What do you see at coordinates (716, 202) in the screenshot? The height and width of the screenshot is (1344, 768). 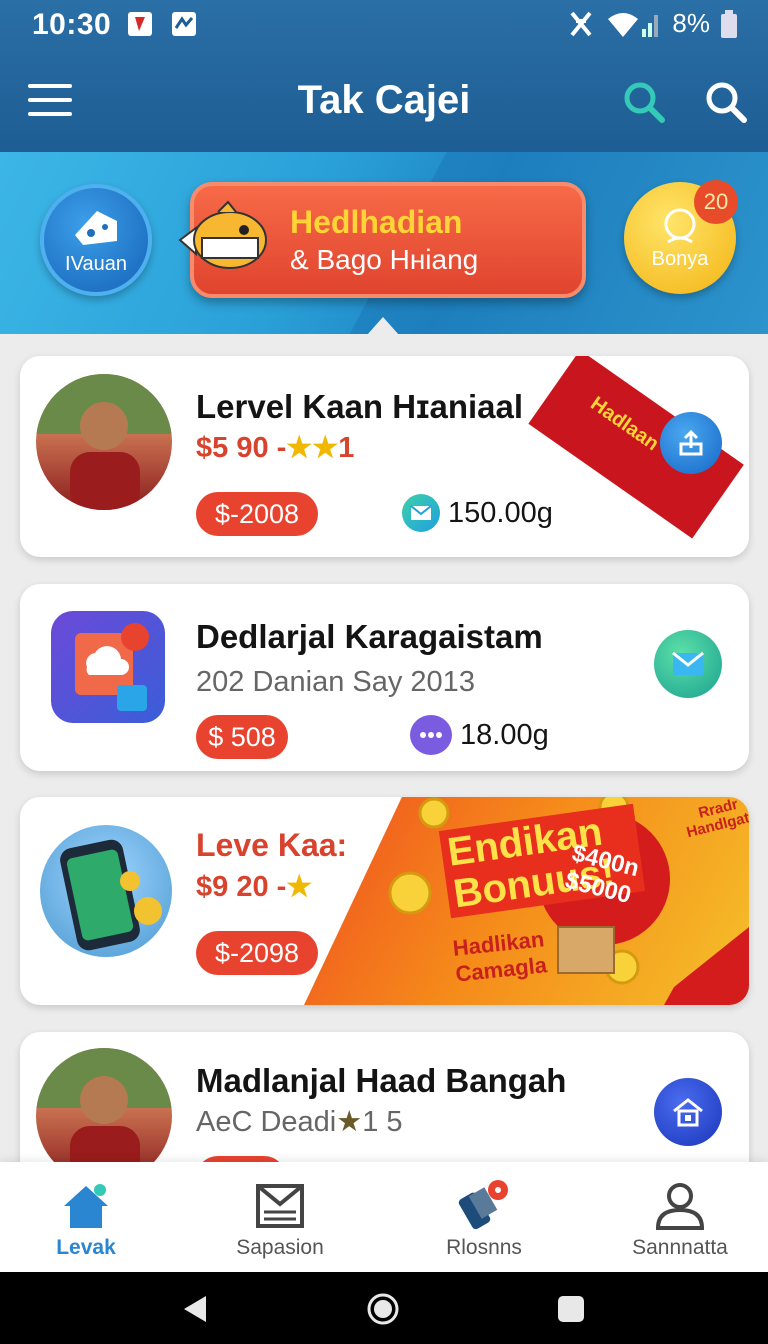 I see `promo-count-badge: 20` at bounding box center [716, 202].